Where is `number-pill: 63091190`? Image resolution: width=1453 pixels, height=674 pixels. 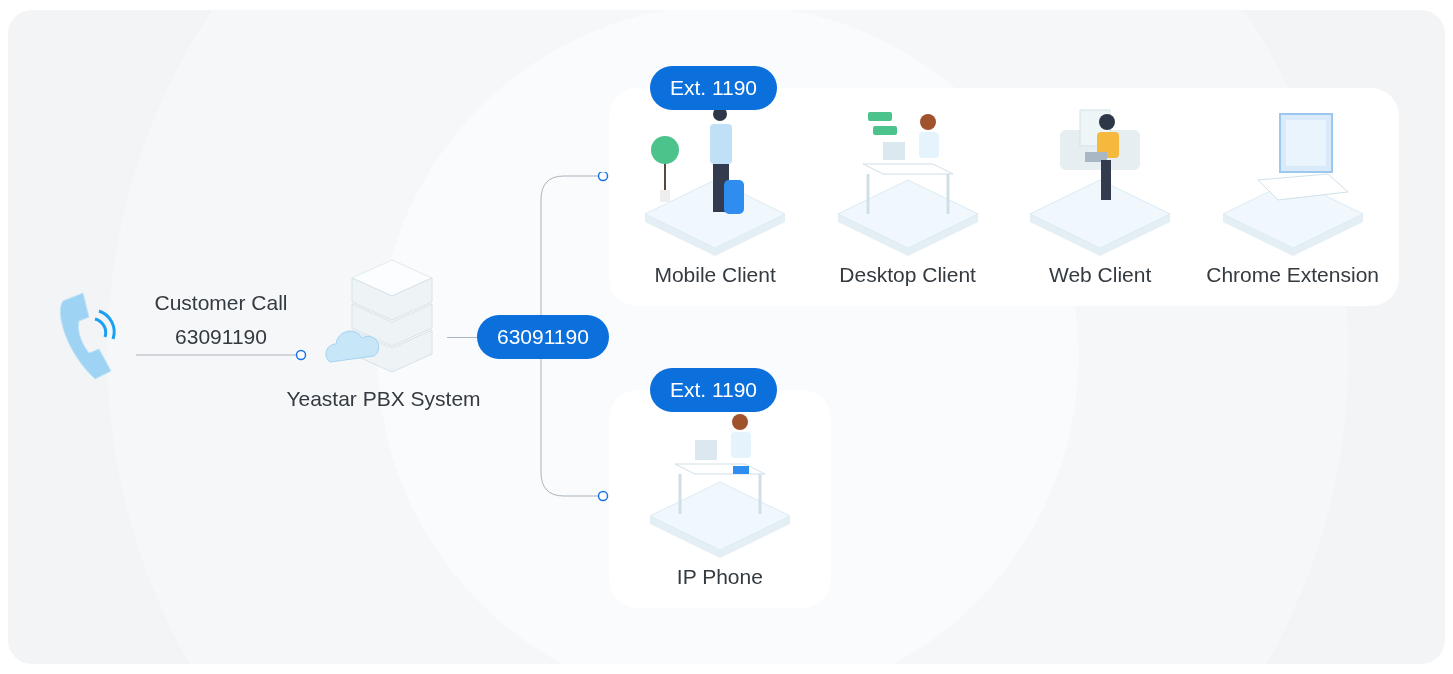
number-pill: 63091190 is located at coordinates (543, 337).